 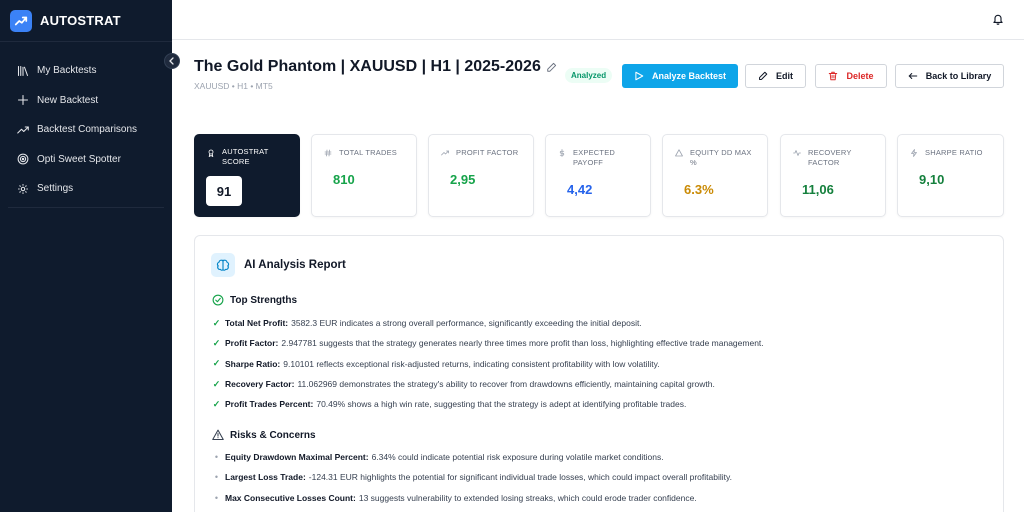 What do you see at coordinates (914, 153) in the screenshot?
I see `zap-icon` at bounding box center [914, 153].